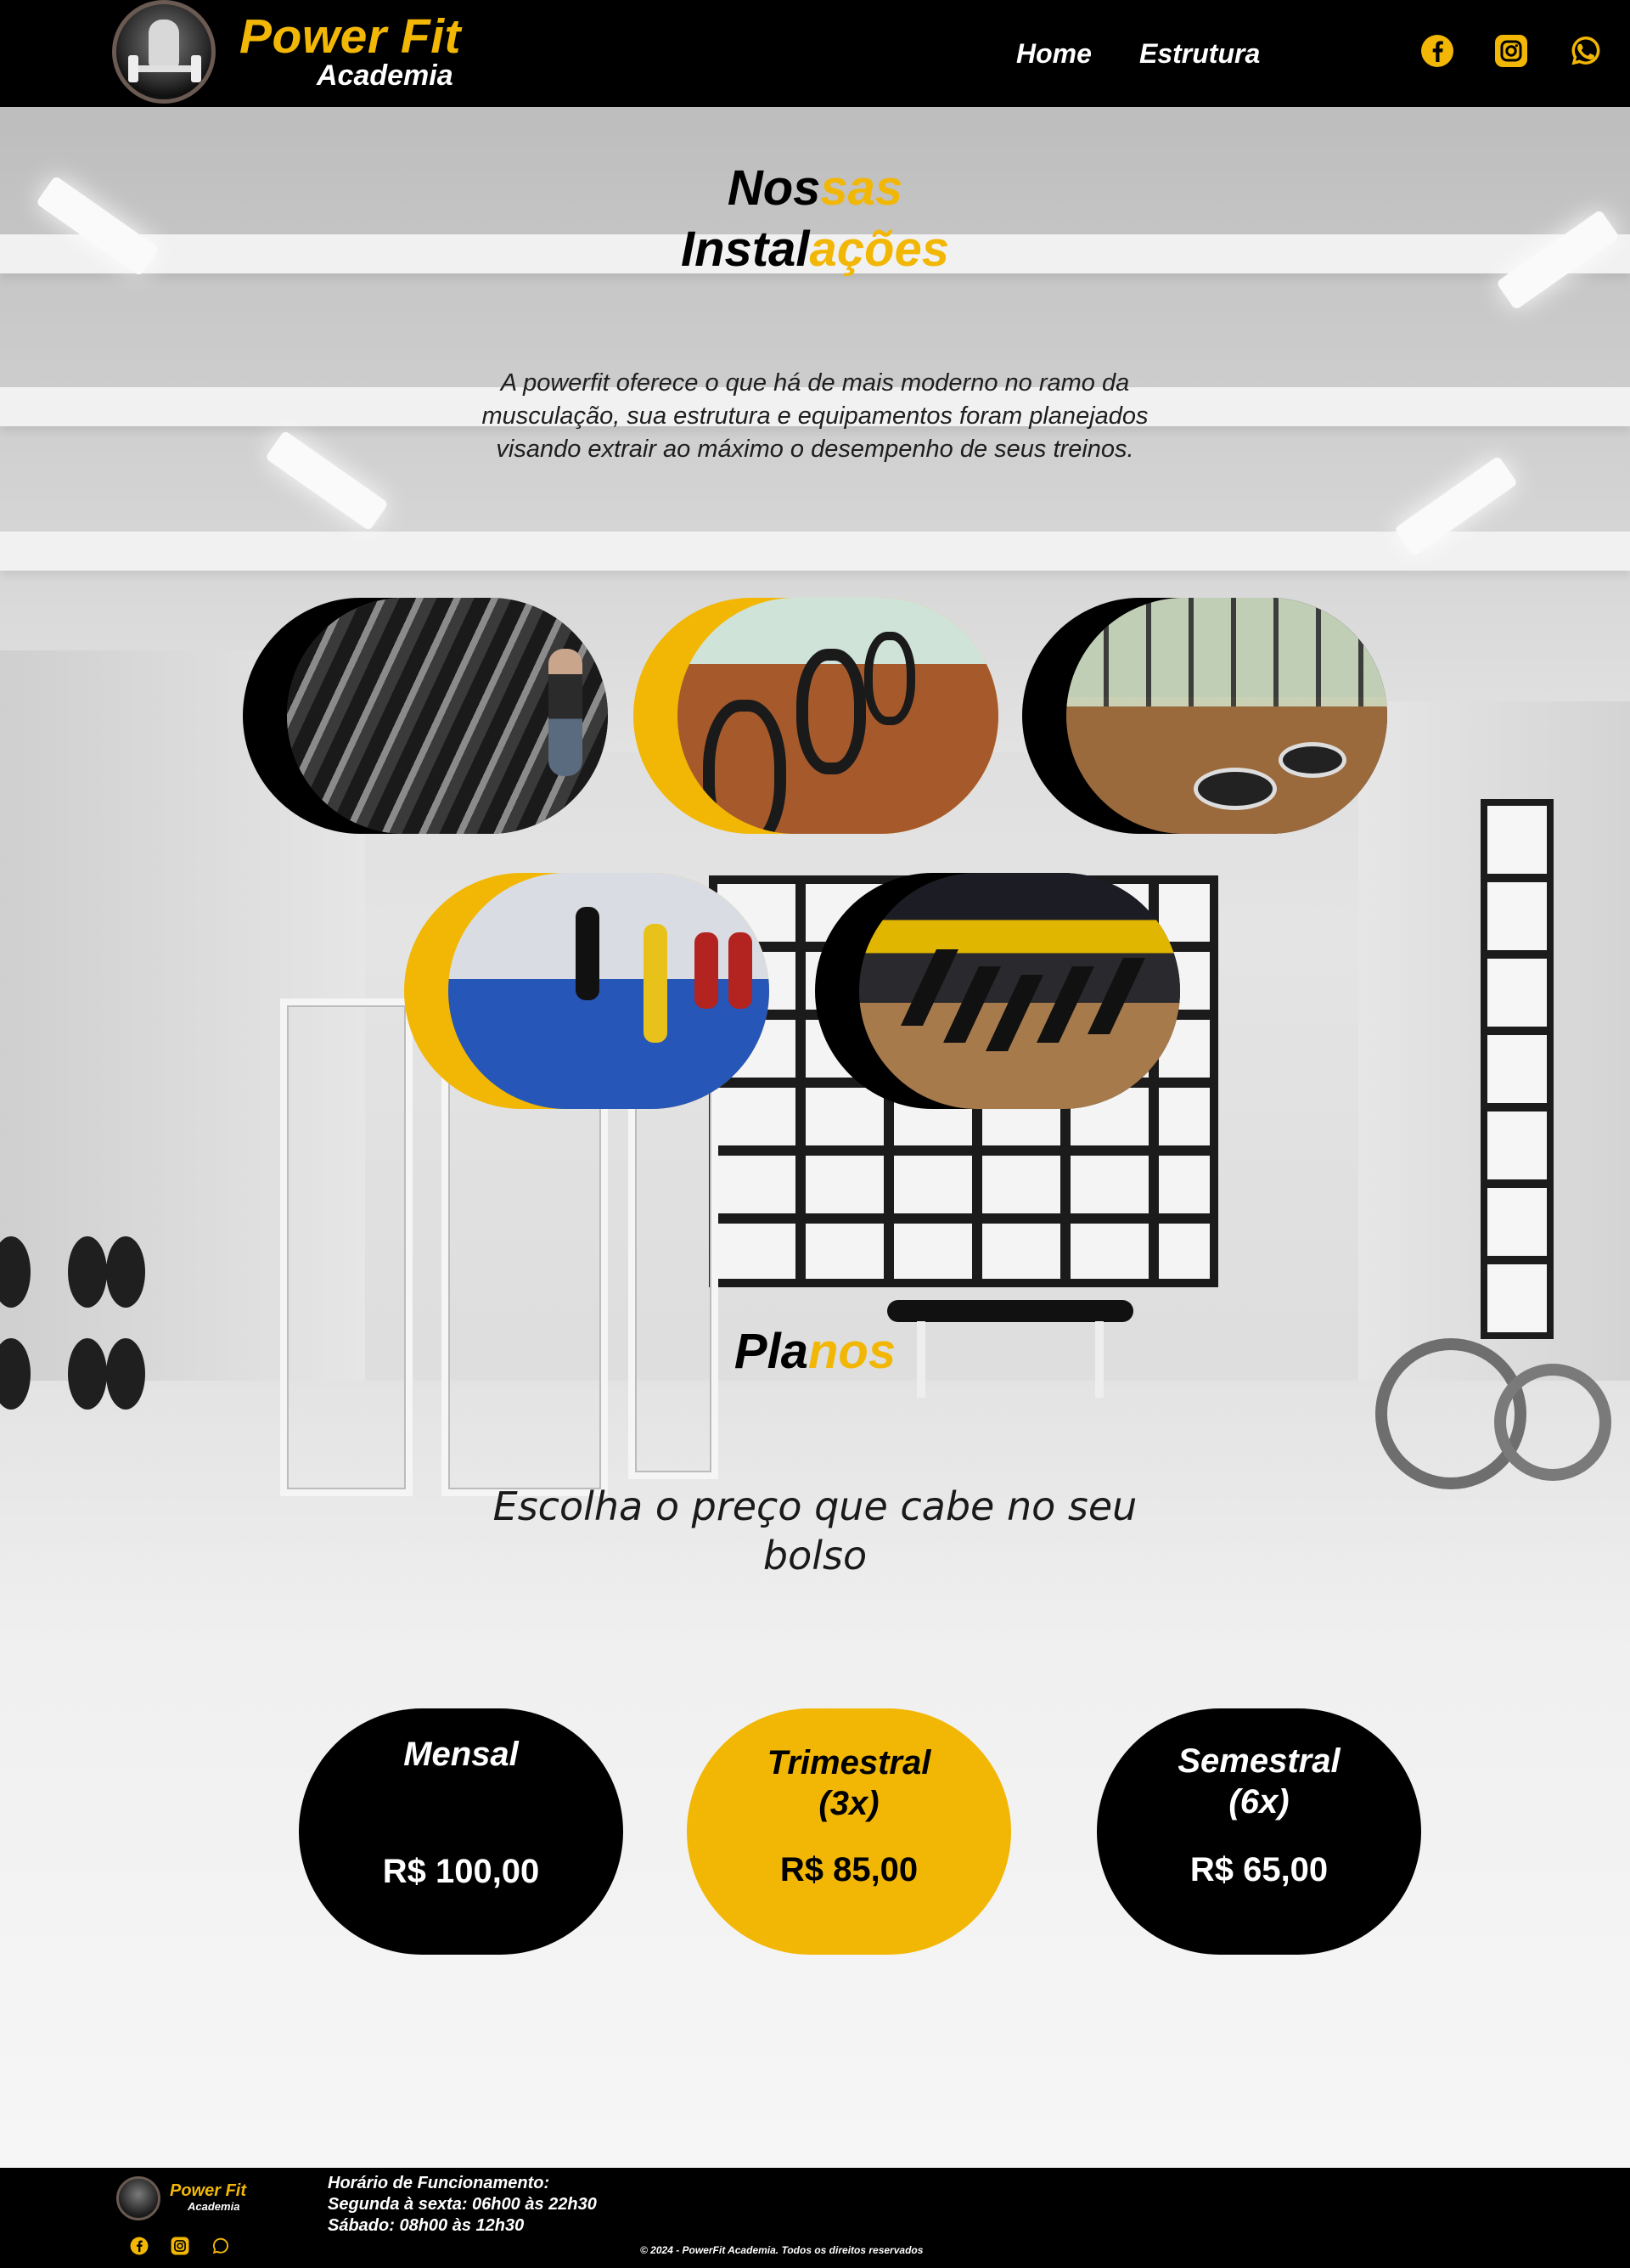 This screenshot has height=2268, width=1630. Describe the element at coordinates (461, 1754) in the screenshot. I see `plan-name: Mensal` at that location.